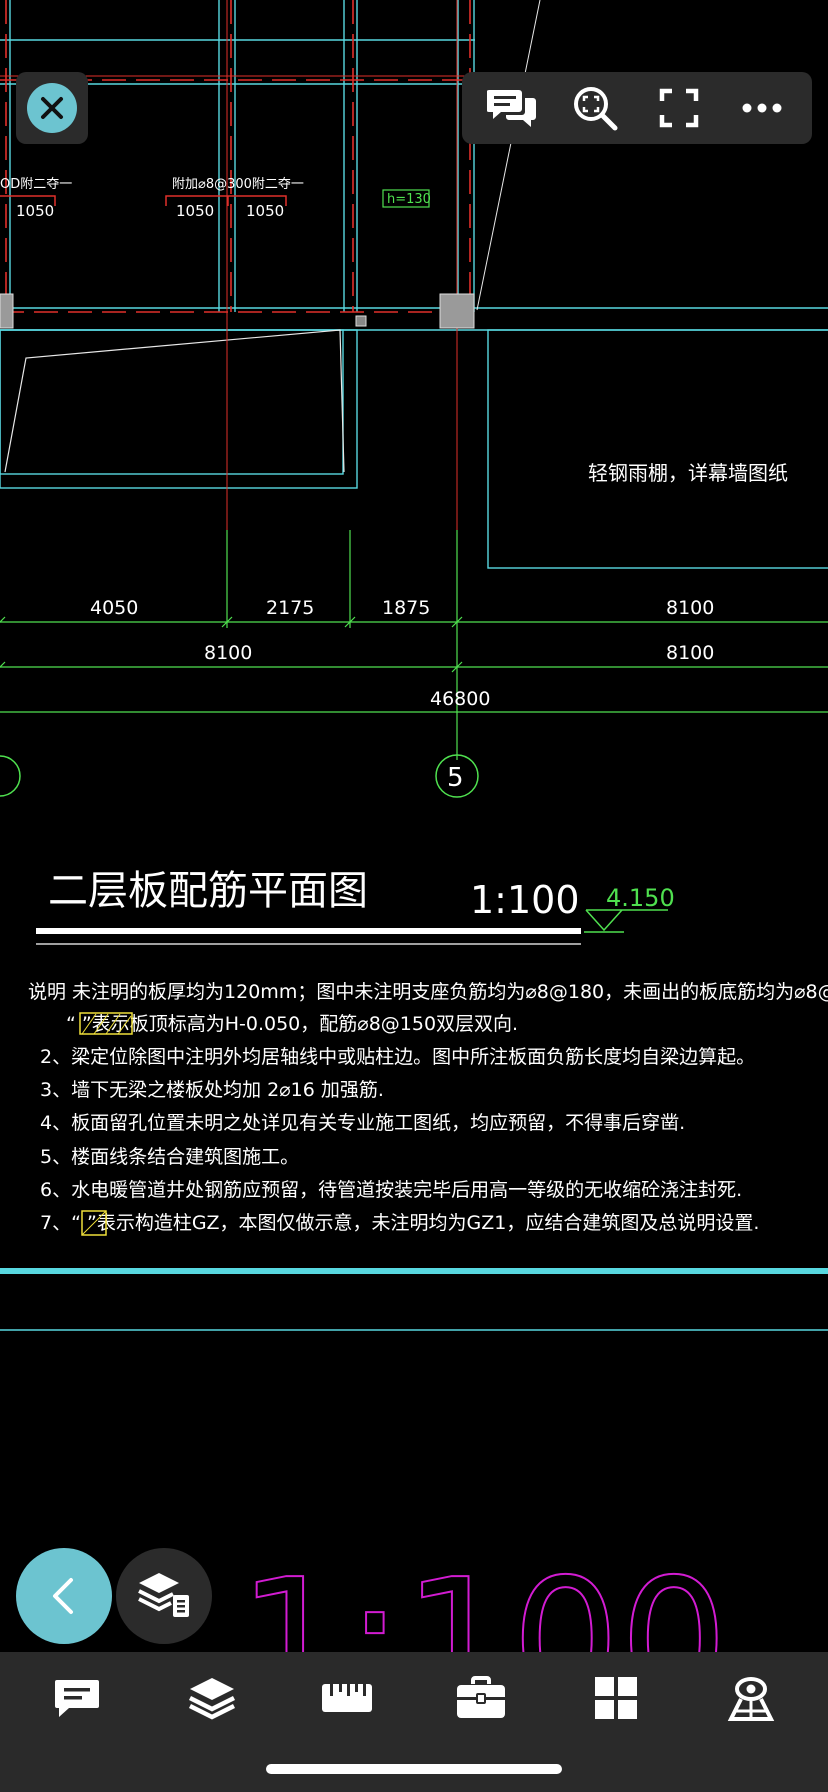  I want to click on top-toolbar, so click(637, 108).